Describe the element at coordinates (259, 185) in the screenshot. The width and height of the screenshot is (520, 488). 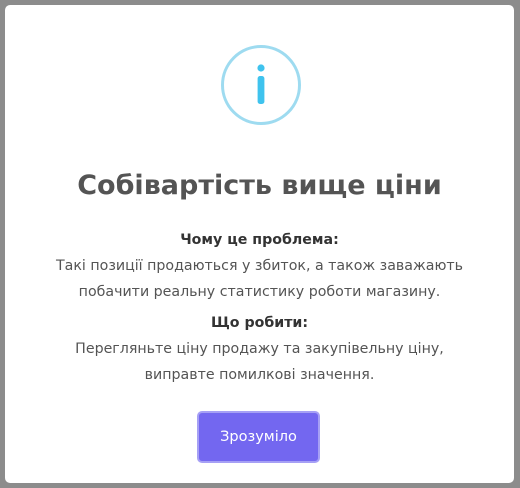
I see `dialog-title: Собівартість вище ціни` at that location.